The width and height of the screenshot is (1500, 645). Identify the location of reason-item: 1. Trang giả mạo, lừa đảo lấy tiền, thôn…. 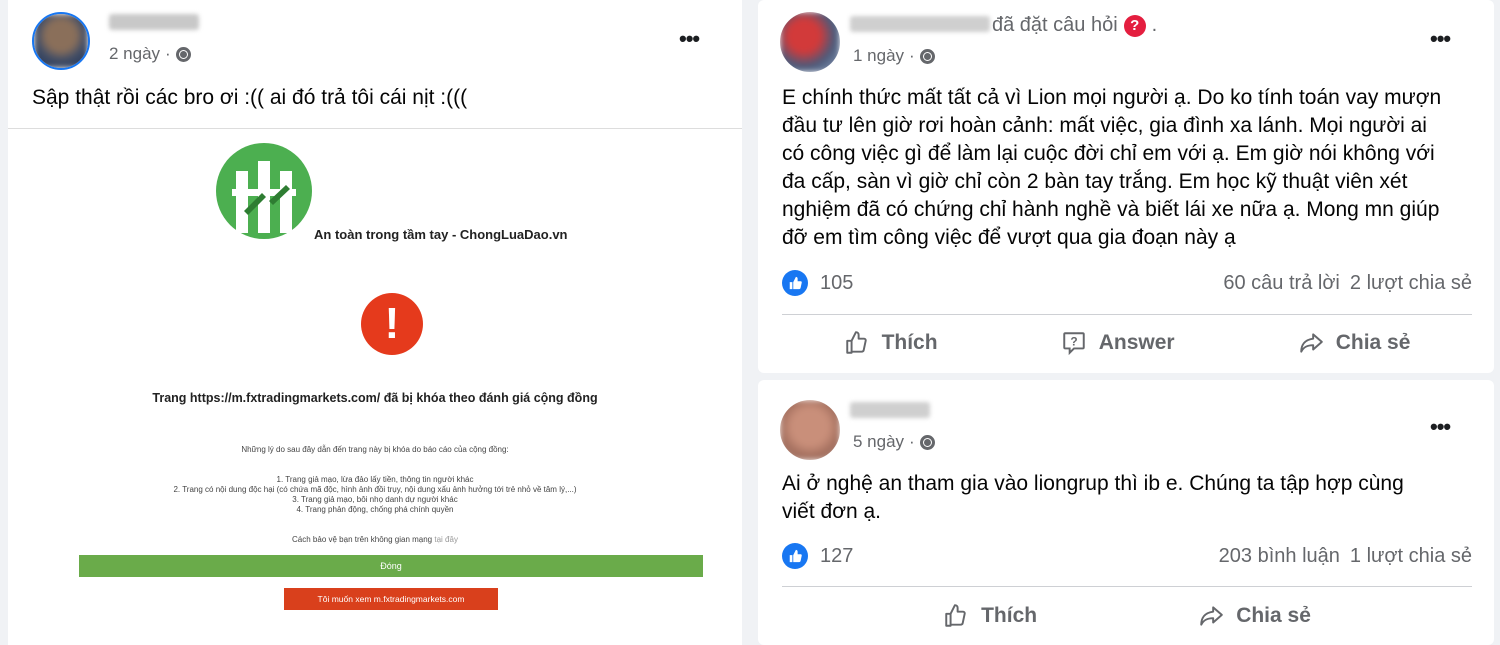
(375, 479).